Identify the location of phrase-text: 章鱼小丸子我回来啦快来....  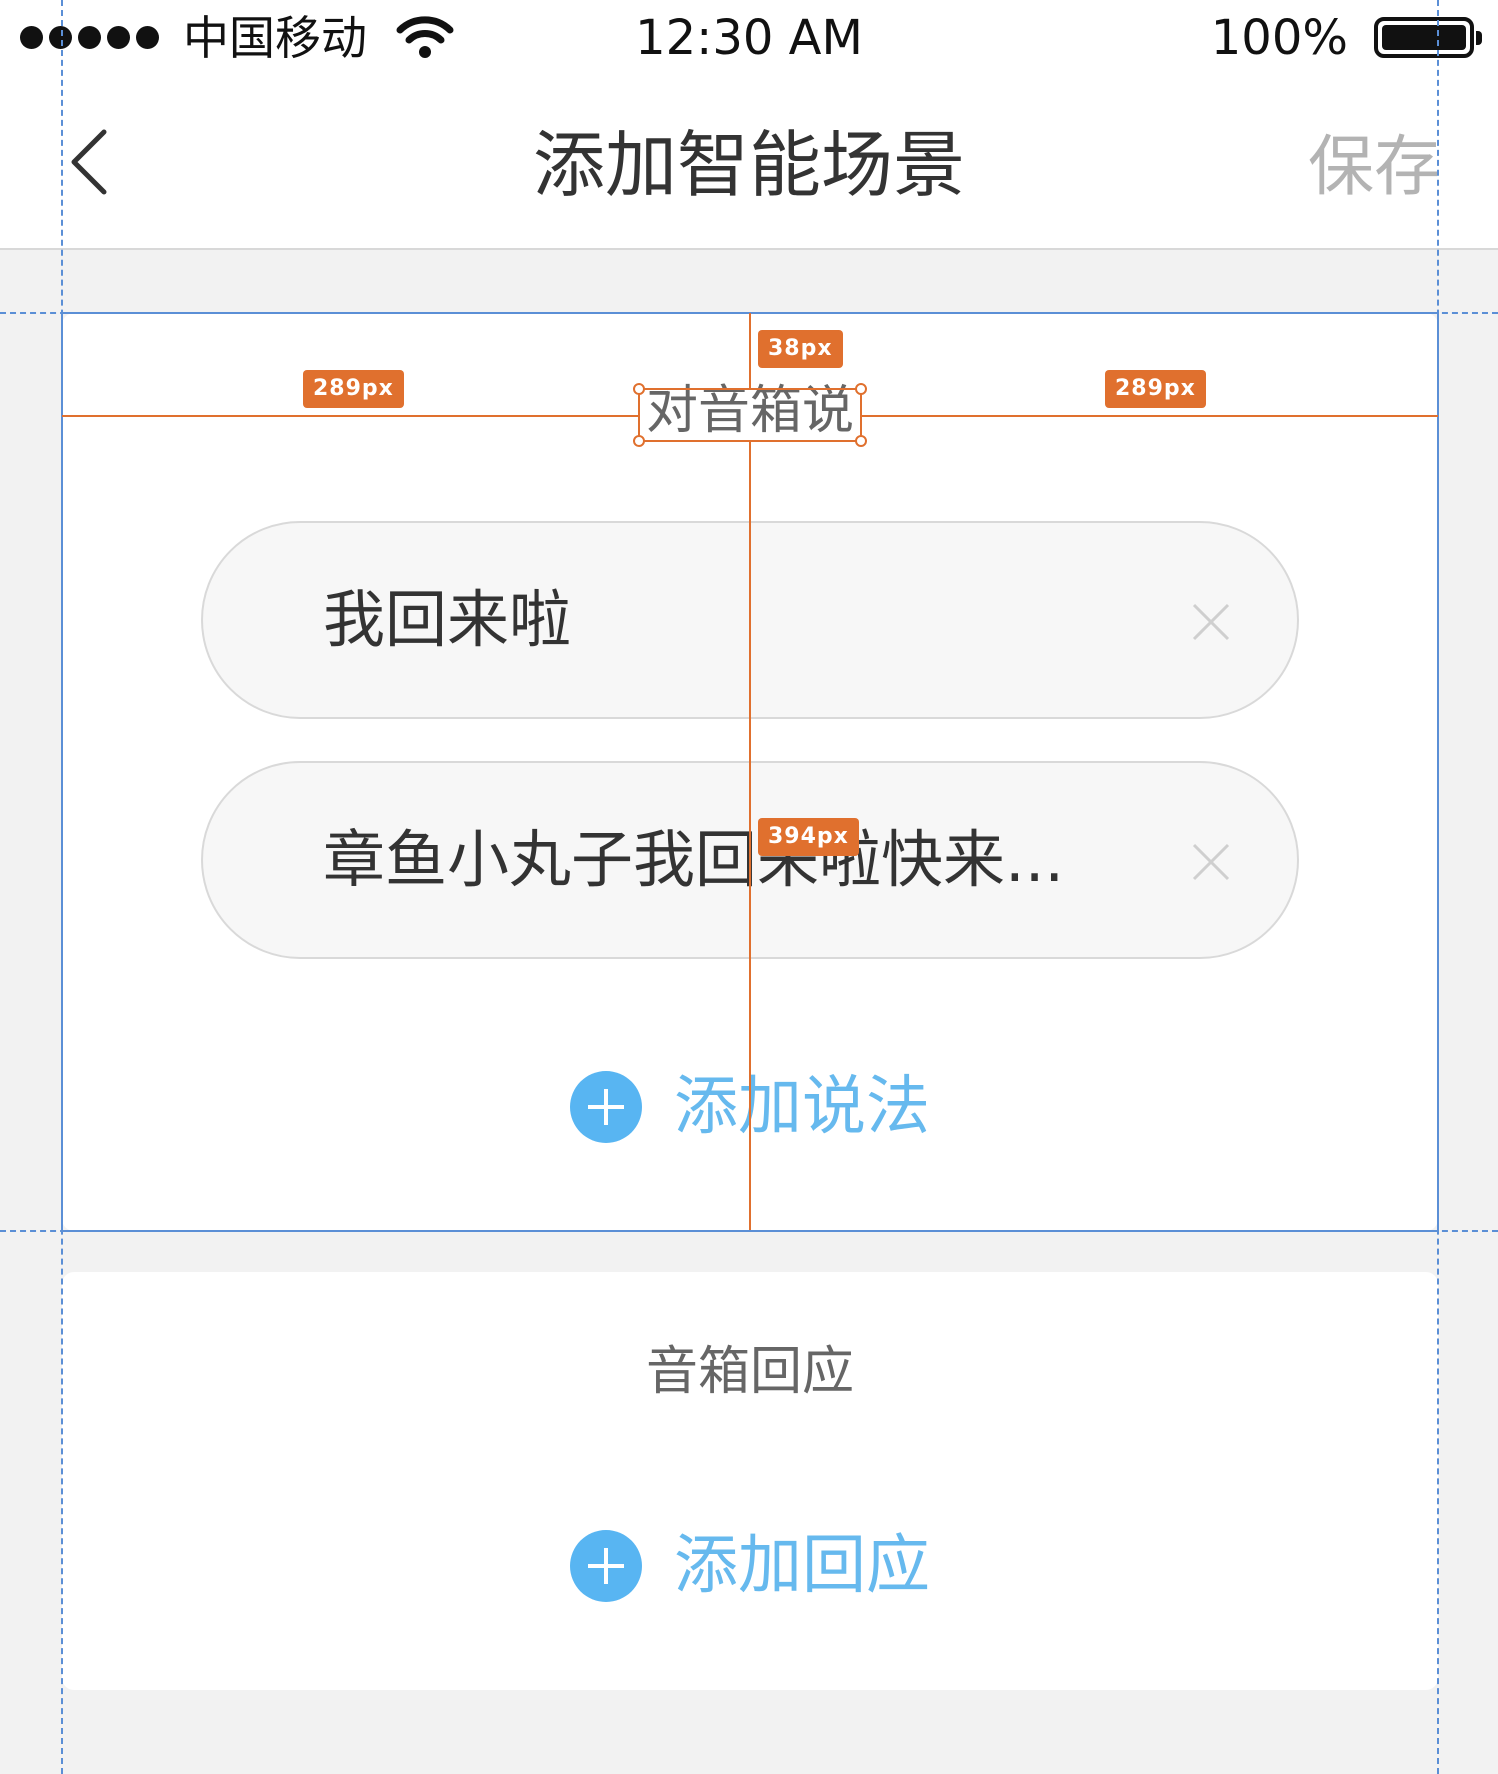
(694, 859).